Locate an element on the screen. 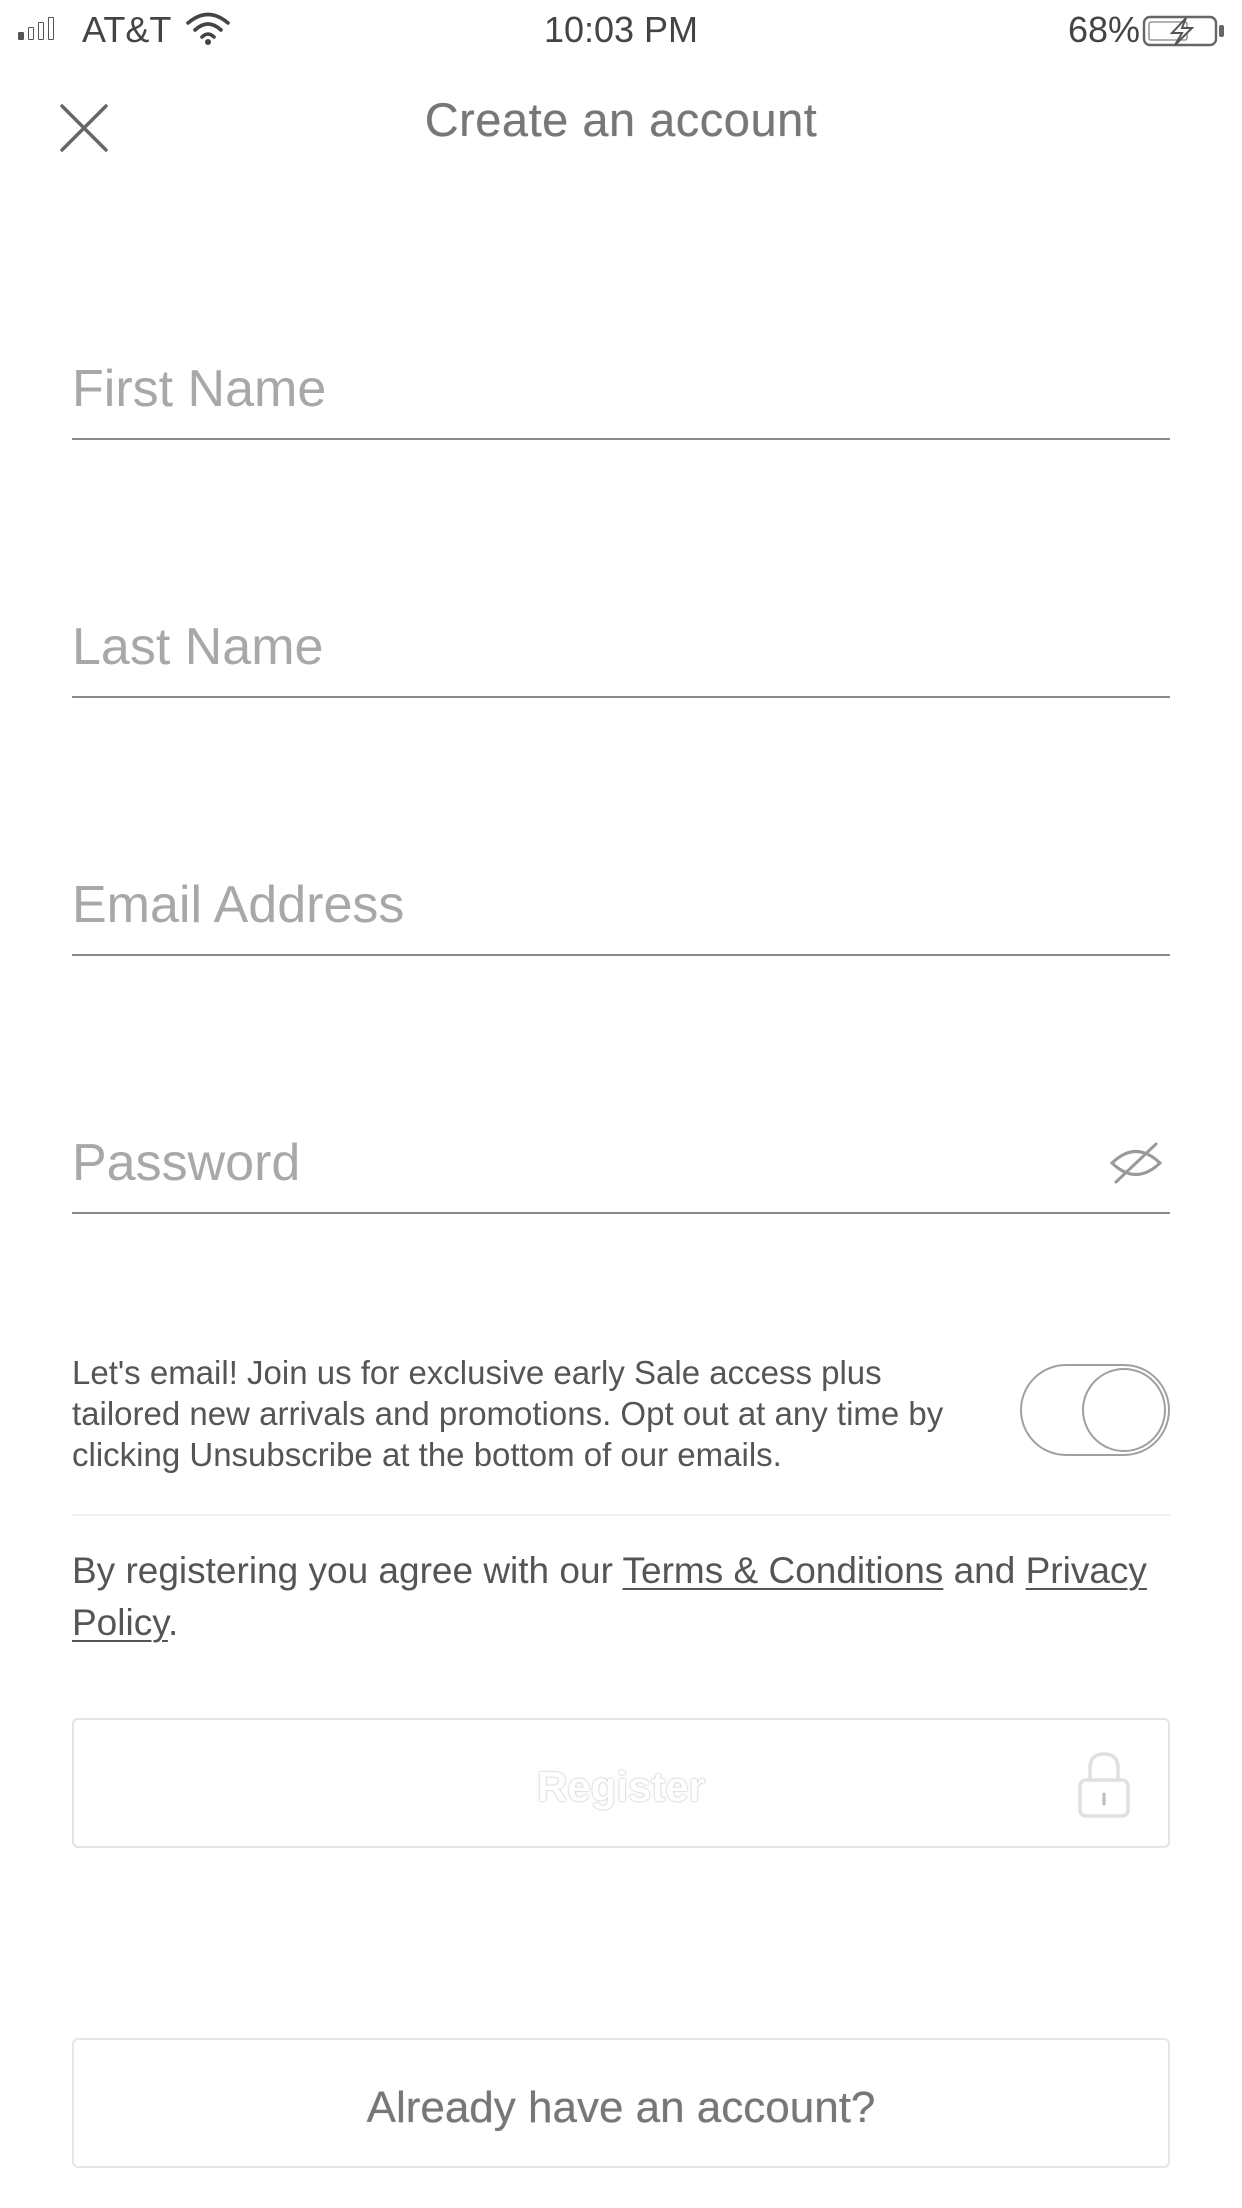 Image resolution: width=1242 pixels, height=2208 pixels. already-have-account-button: Already have an account? is located at coordinates (621, 2103).